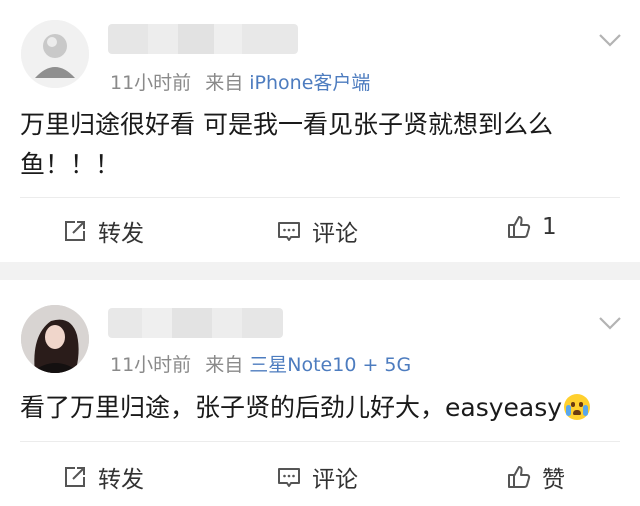 The height and width of the screenshot is (506, 640). What do you see at coordinates (309, 83) in the screenshot?
I see `source-link: iPhone客户端` at bounding box center [309, 83].